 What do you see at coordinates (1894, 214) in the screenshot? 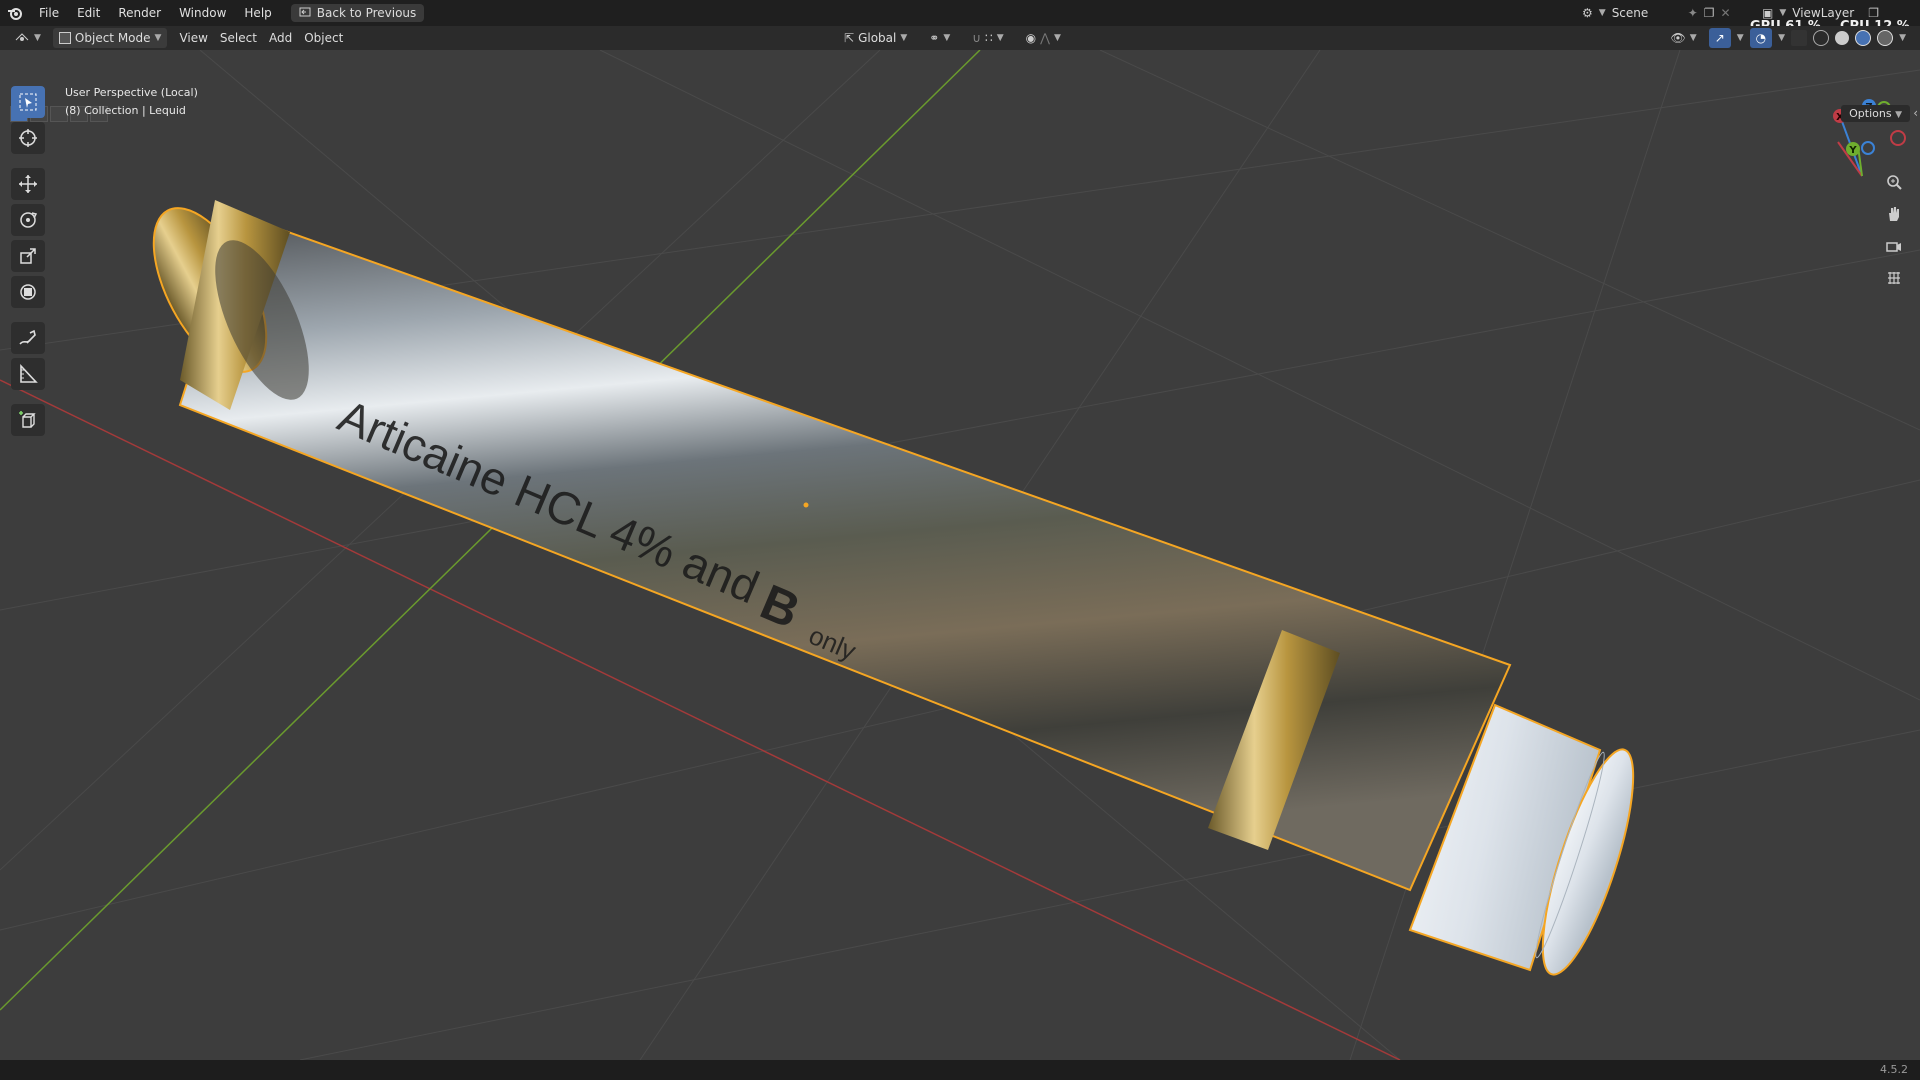
I see `pan-hand-icon` at bounding box center [1894, 214].